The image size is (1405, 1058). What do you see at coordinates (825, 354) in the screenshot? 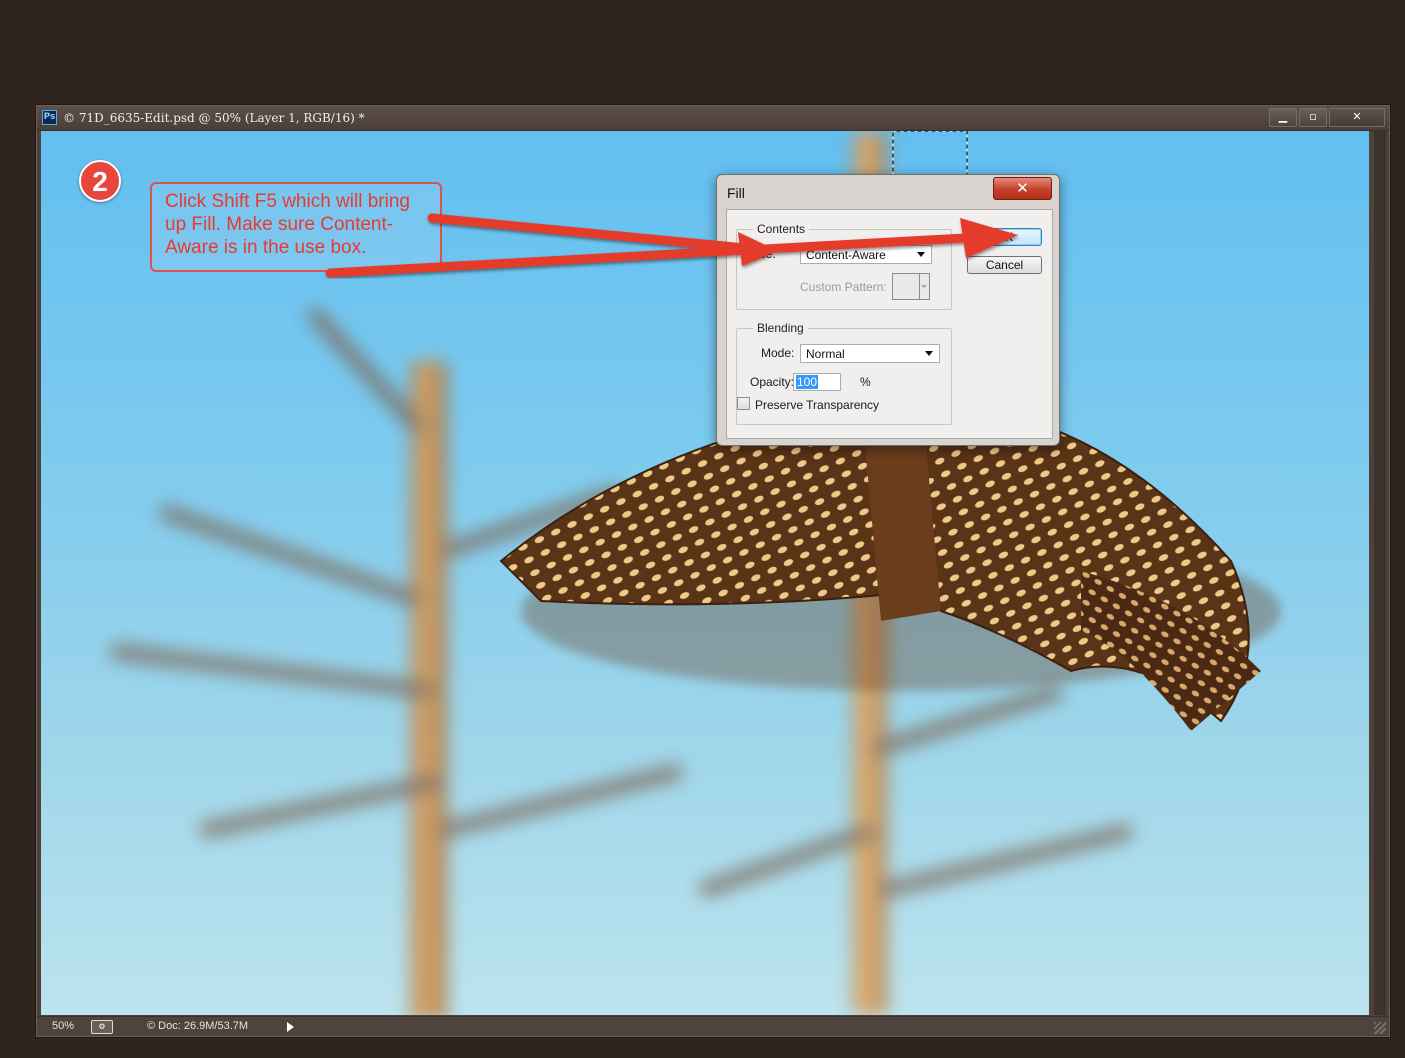
I see `mode-value: Normal` at bounding box center [825, 354].